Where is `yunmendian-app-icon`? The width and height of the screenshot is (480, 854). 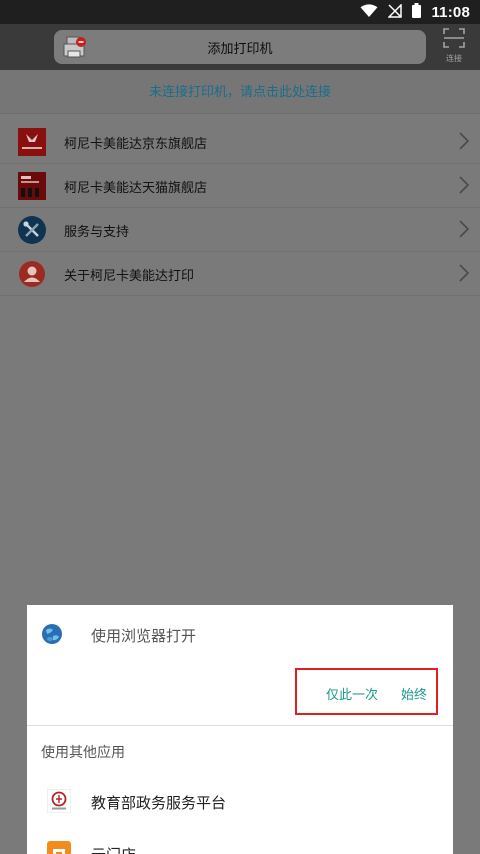 yunmendian-app-icon is located at coordinates (59, 847).